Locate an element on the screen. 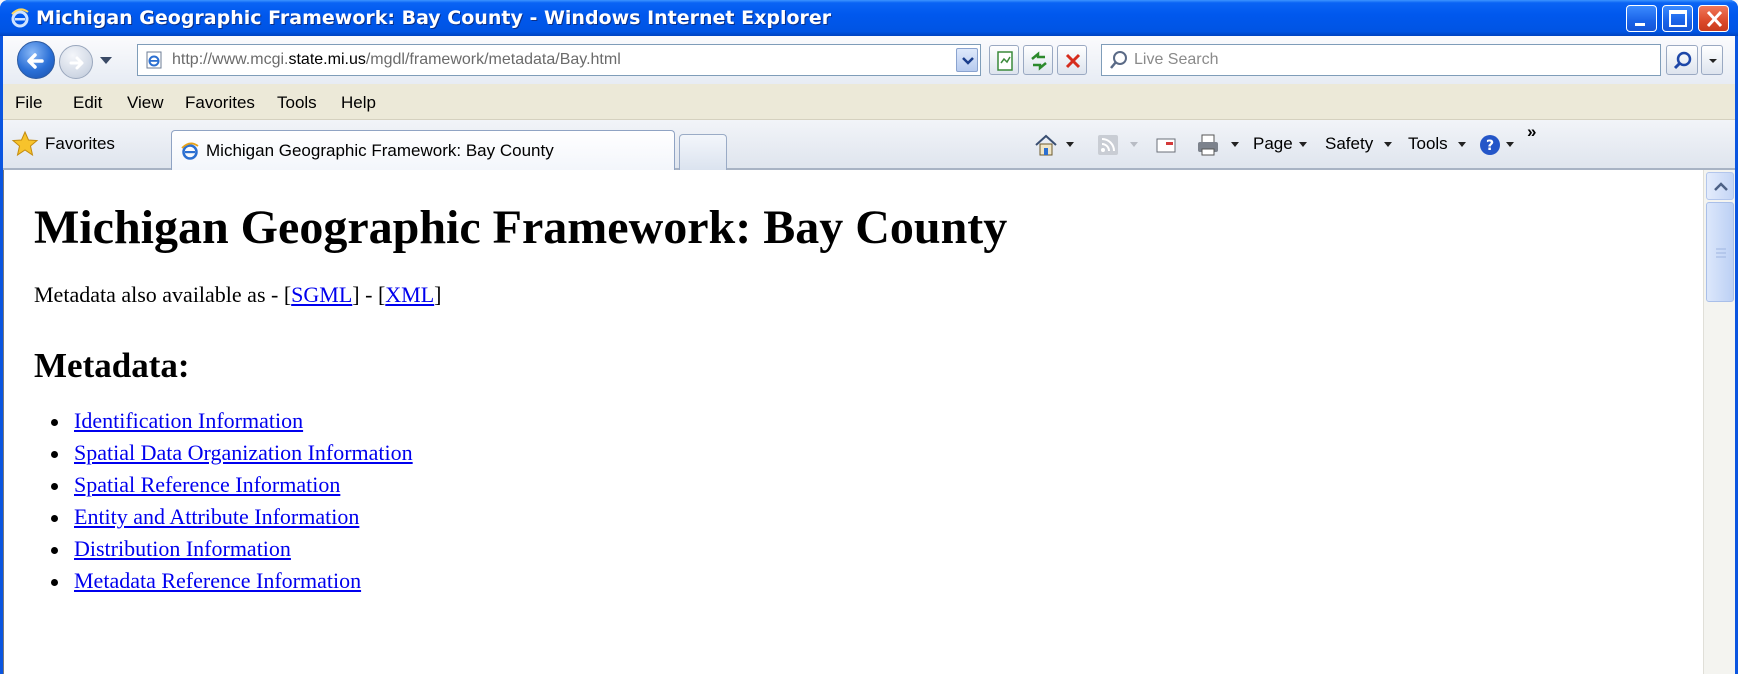  url-path: /mgdl/framework/metadata/Bay.html is located at coordinates (493, 59).